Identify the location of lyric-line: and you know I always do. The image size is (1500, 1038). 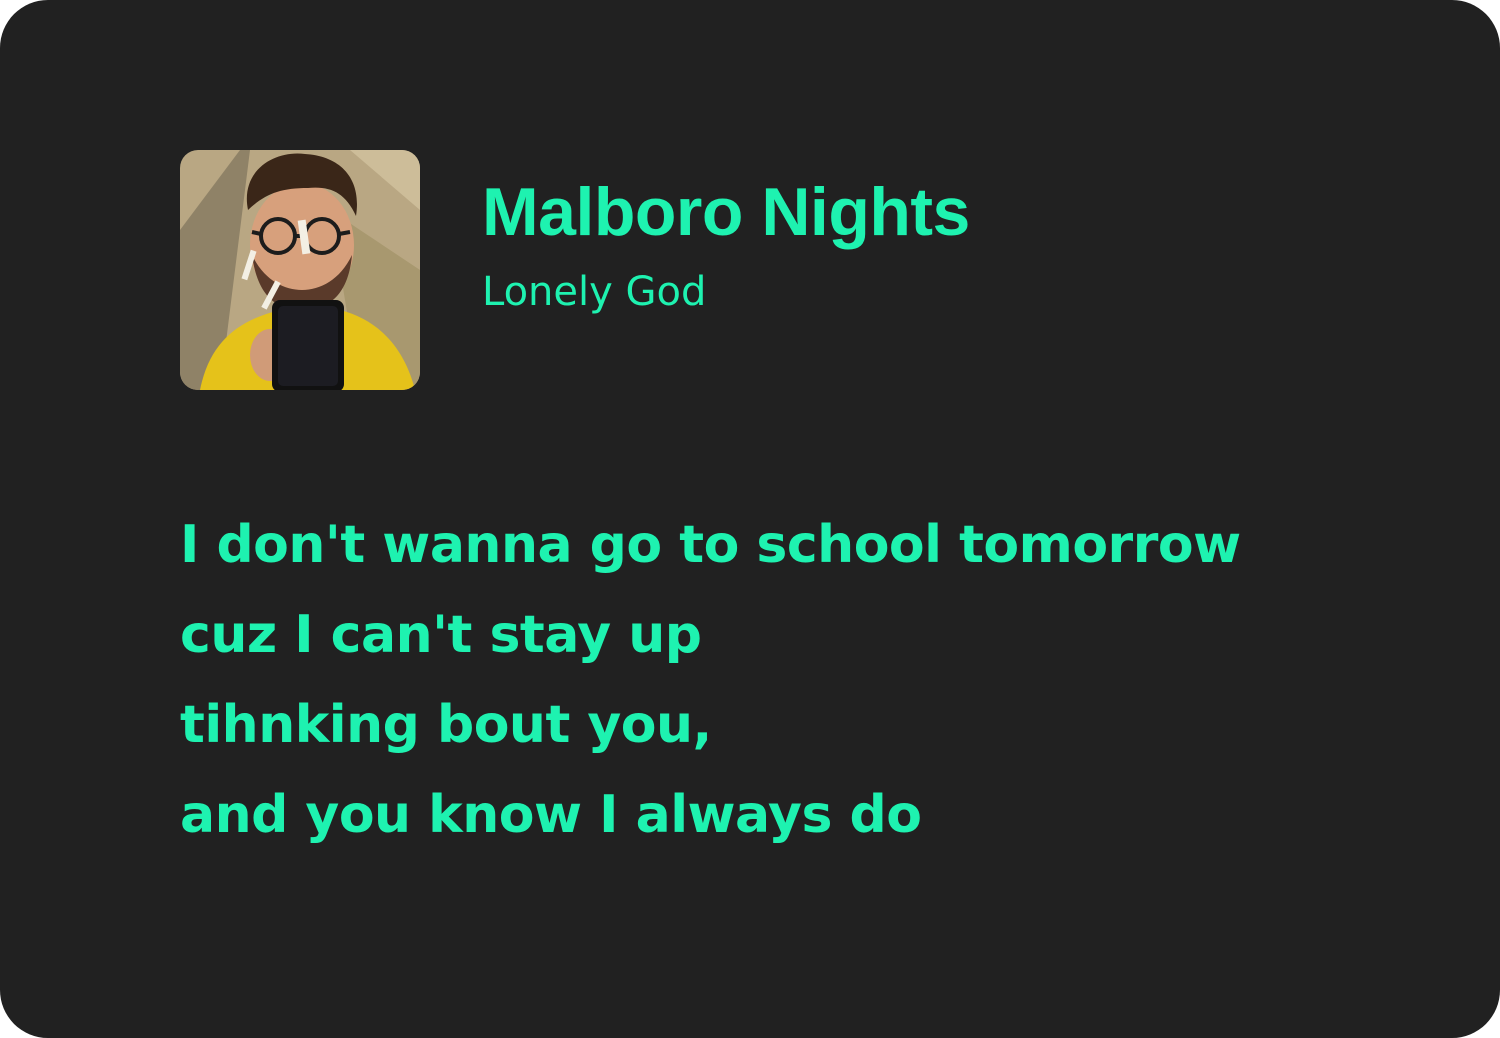
(551, 815).